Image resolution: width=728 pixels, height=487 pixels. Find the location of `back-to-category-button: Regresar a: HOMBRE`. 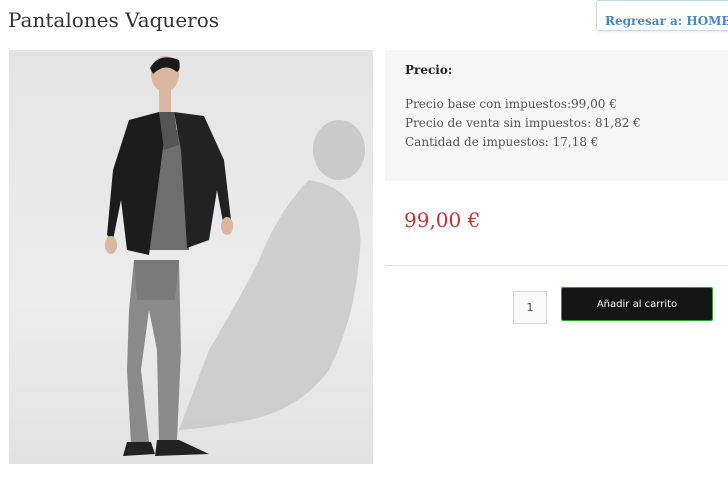

back-to-category-button: Regresar a: HOMBRE is located at coordinates (662, 15).